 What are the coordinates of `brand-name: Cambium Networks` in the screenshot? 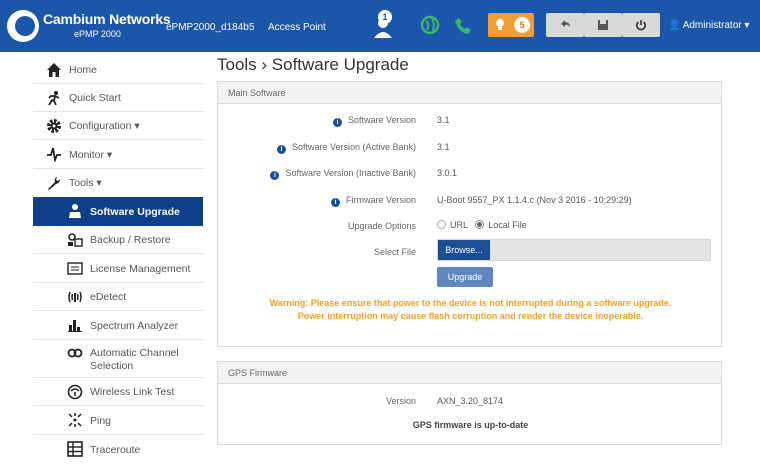 It's located at (107, 19).